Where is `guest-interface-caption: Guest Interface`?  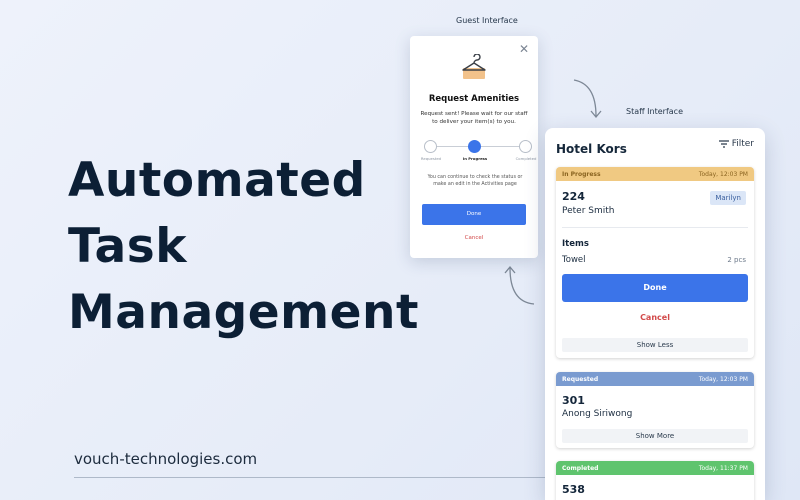 guest-interface-caption: Guest Interface is located at coordinates (487, 20).